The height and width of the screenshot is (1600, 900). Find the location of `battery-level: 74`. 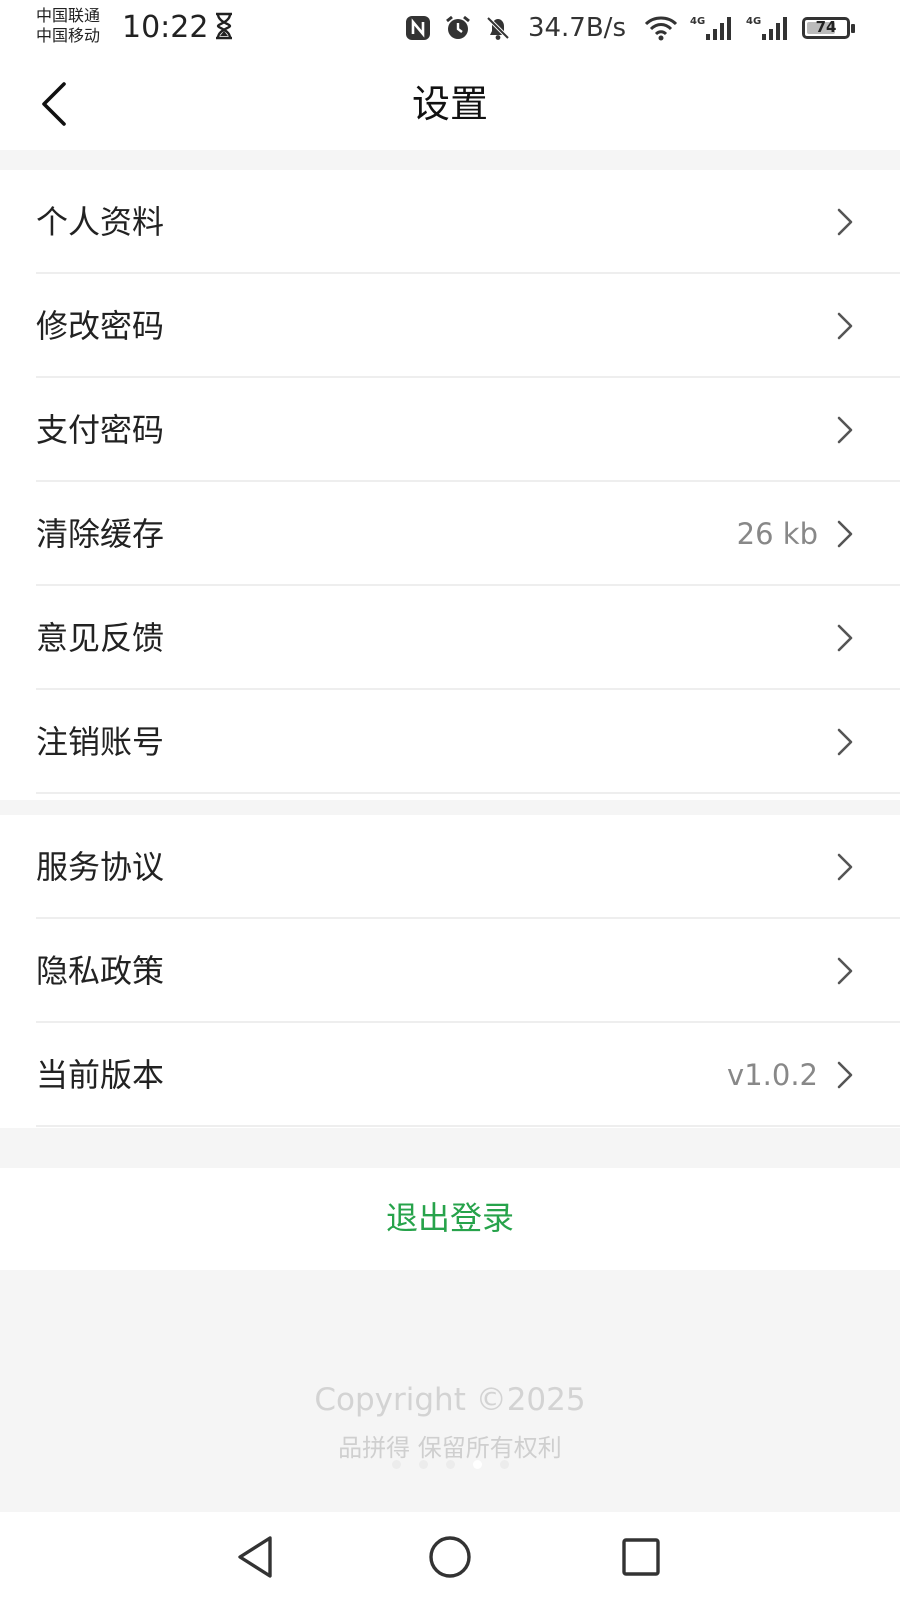

battery-level: 74 is located at coordinates (826, 27).